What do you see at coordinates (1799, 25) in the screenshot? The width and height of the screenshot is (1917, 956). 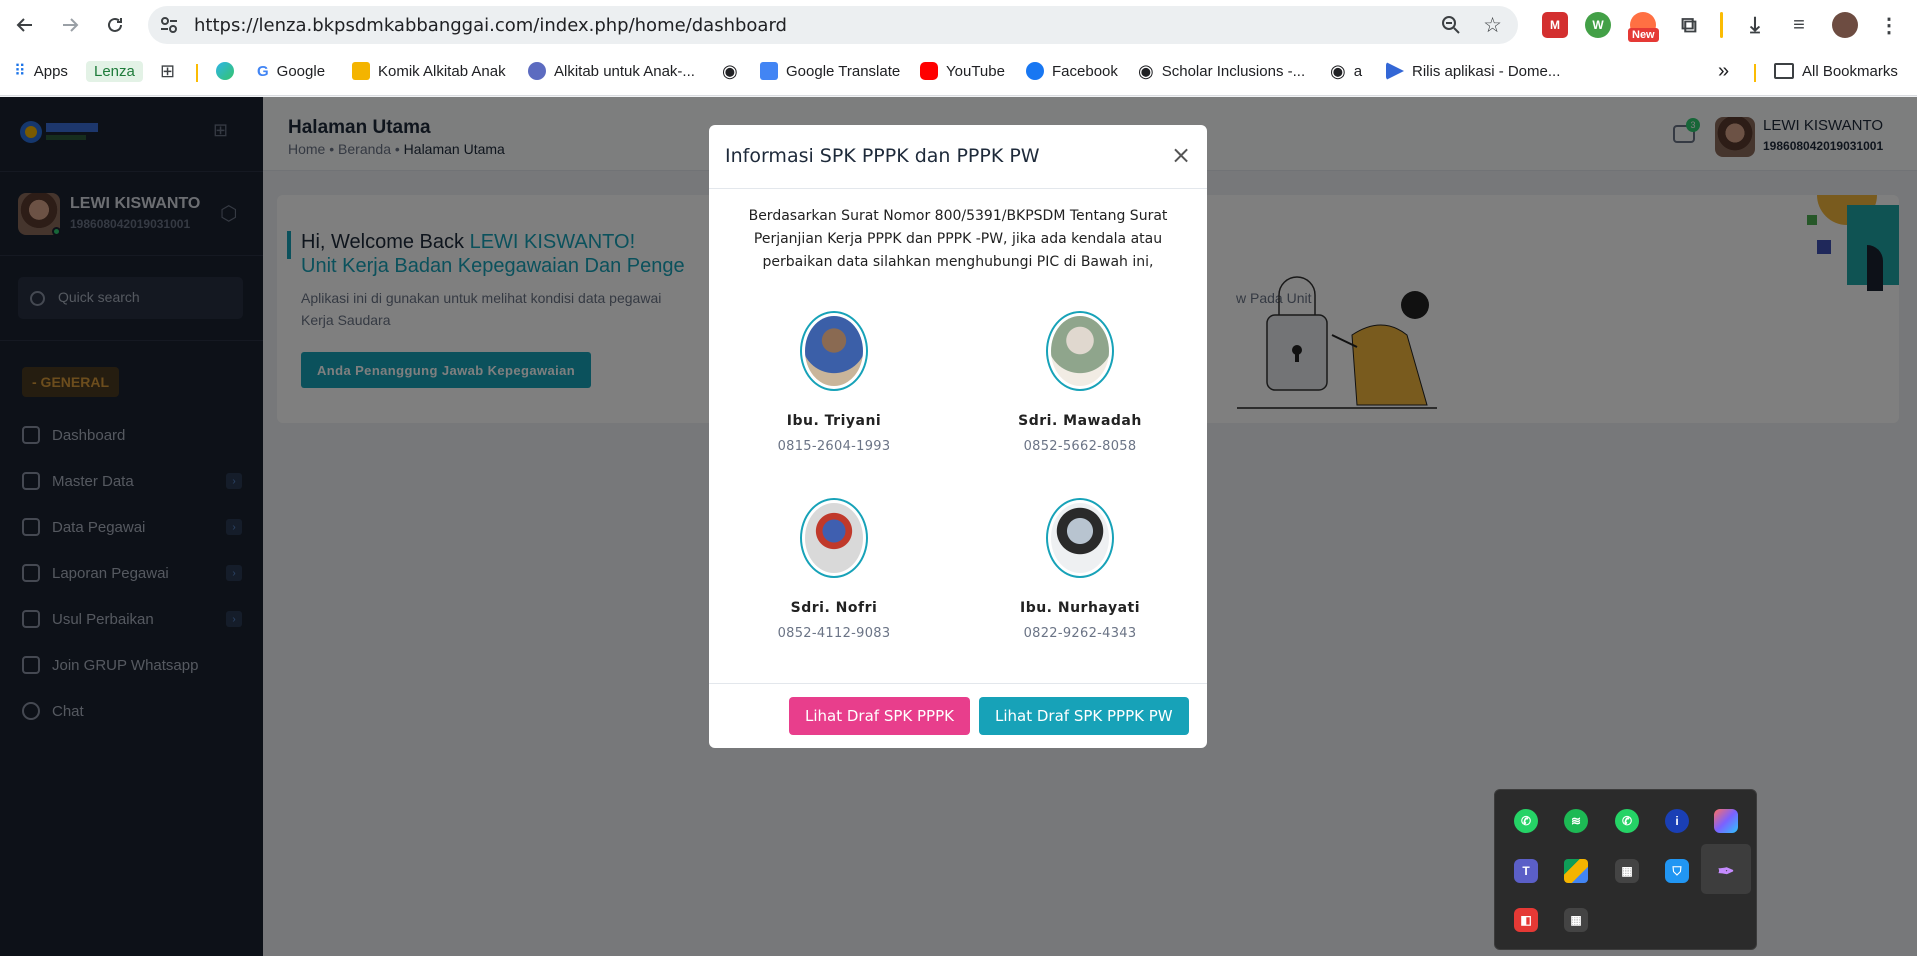 I see `media-control-icon: ≡` at bounding box center [1799, 25].